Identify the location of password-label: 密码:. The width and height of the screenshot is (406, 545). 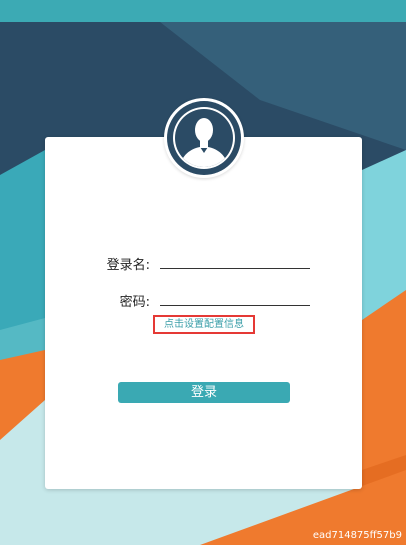
(134, 302).